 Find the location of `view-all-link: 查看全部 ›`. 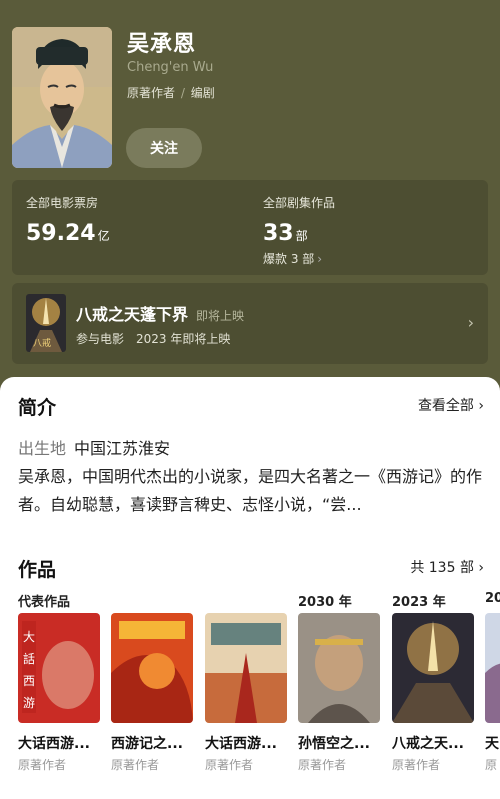

view-all-link: 查看全部 › is located at coordinates (451, 405).